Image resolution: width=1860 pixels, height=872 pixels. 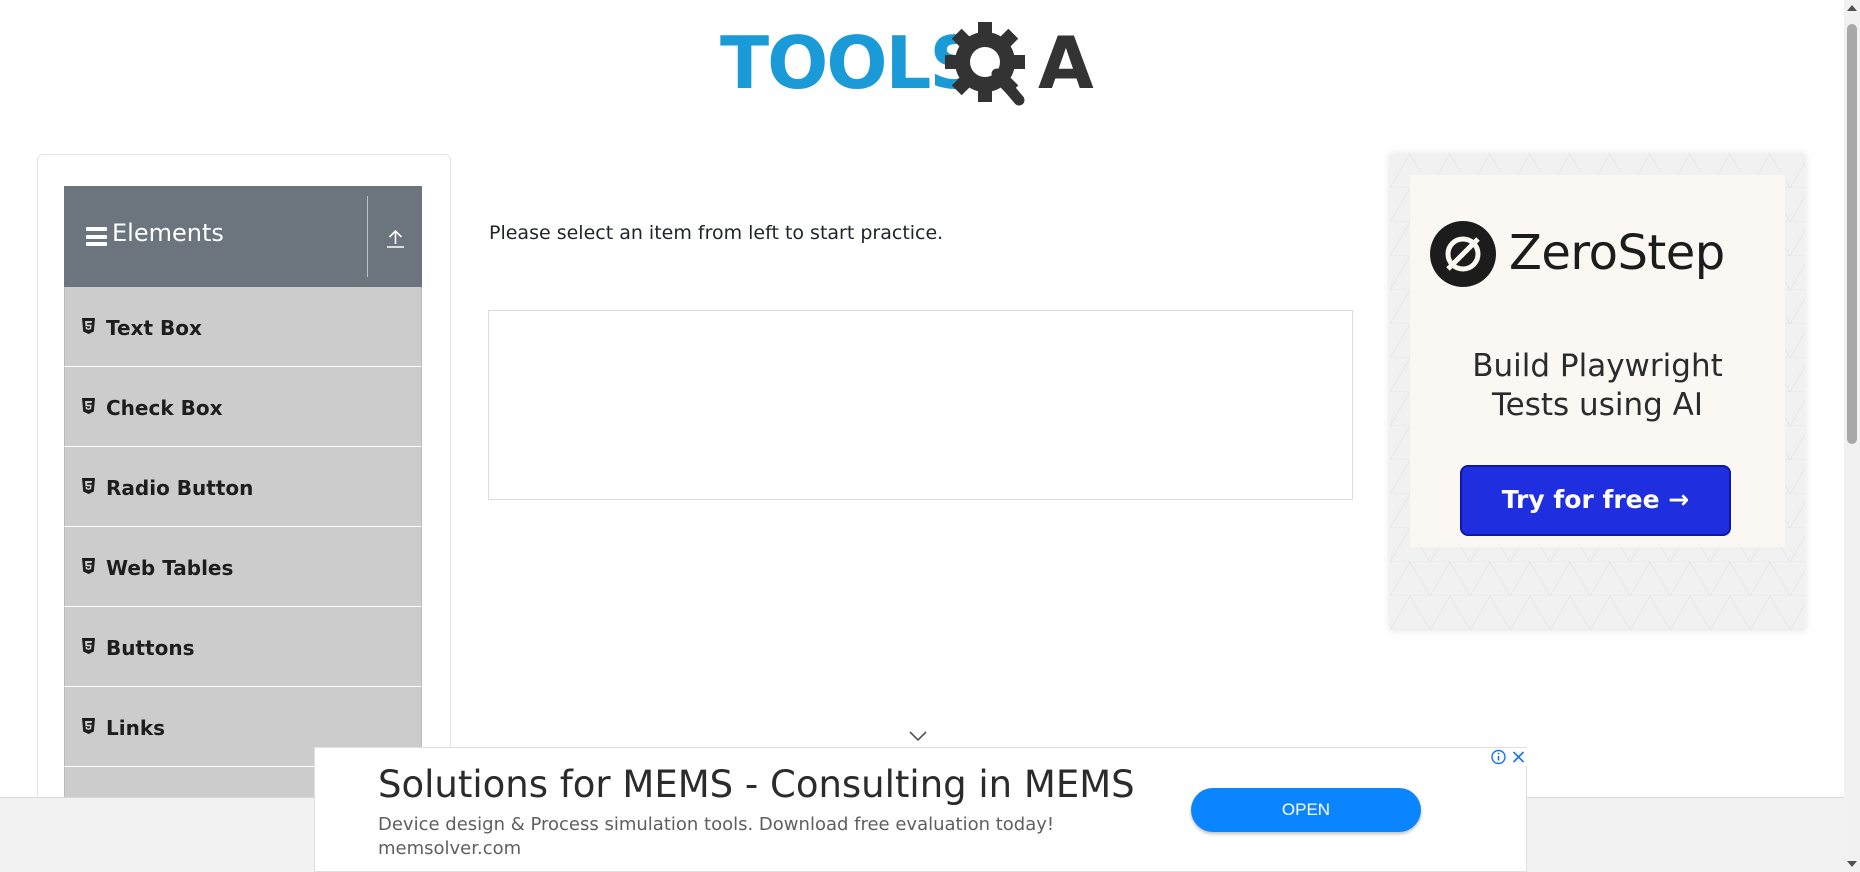 I want to click on toolsqa-logo: TOOLS A, so click(x=922, y=67).